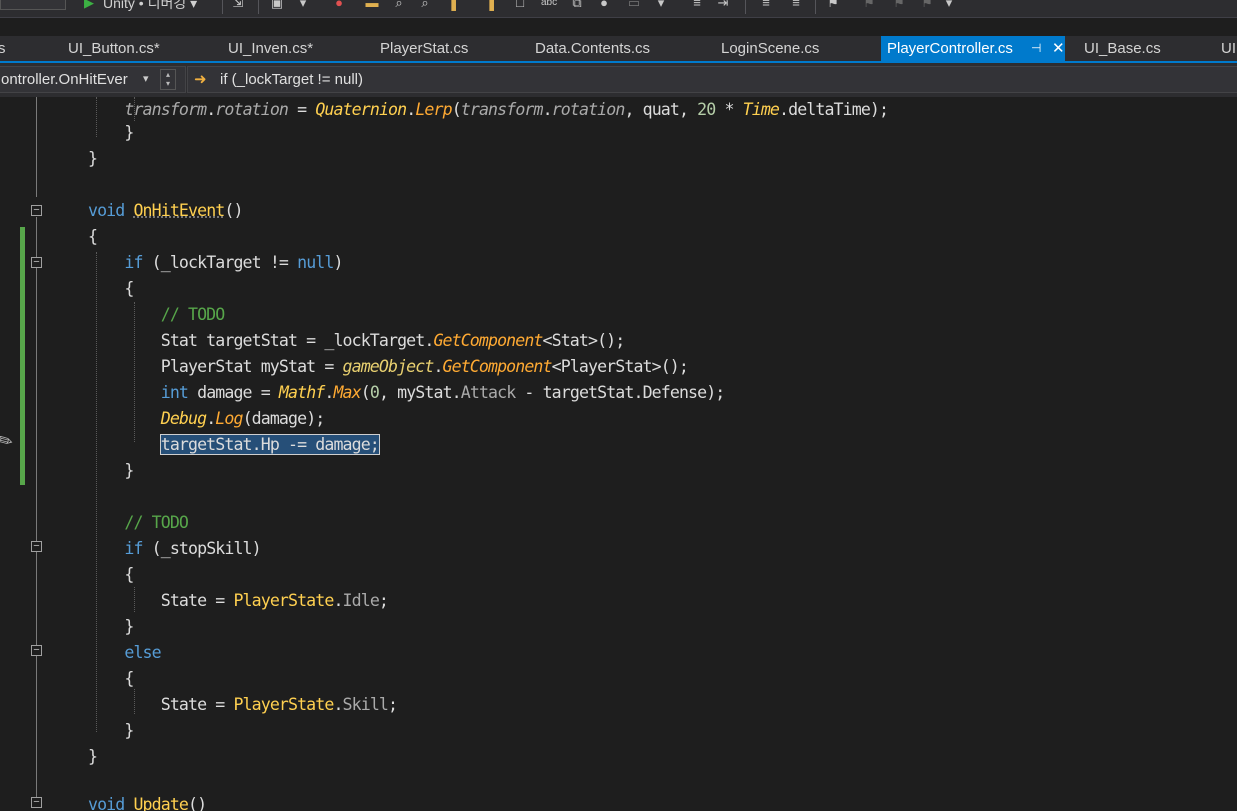  What do you see at coordinates (142, 652) in the screenshot?
I see `code-line: else` at bounding box center [142, 652].